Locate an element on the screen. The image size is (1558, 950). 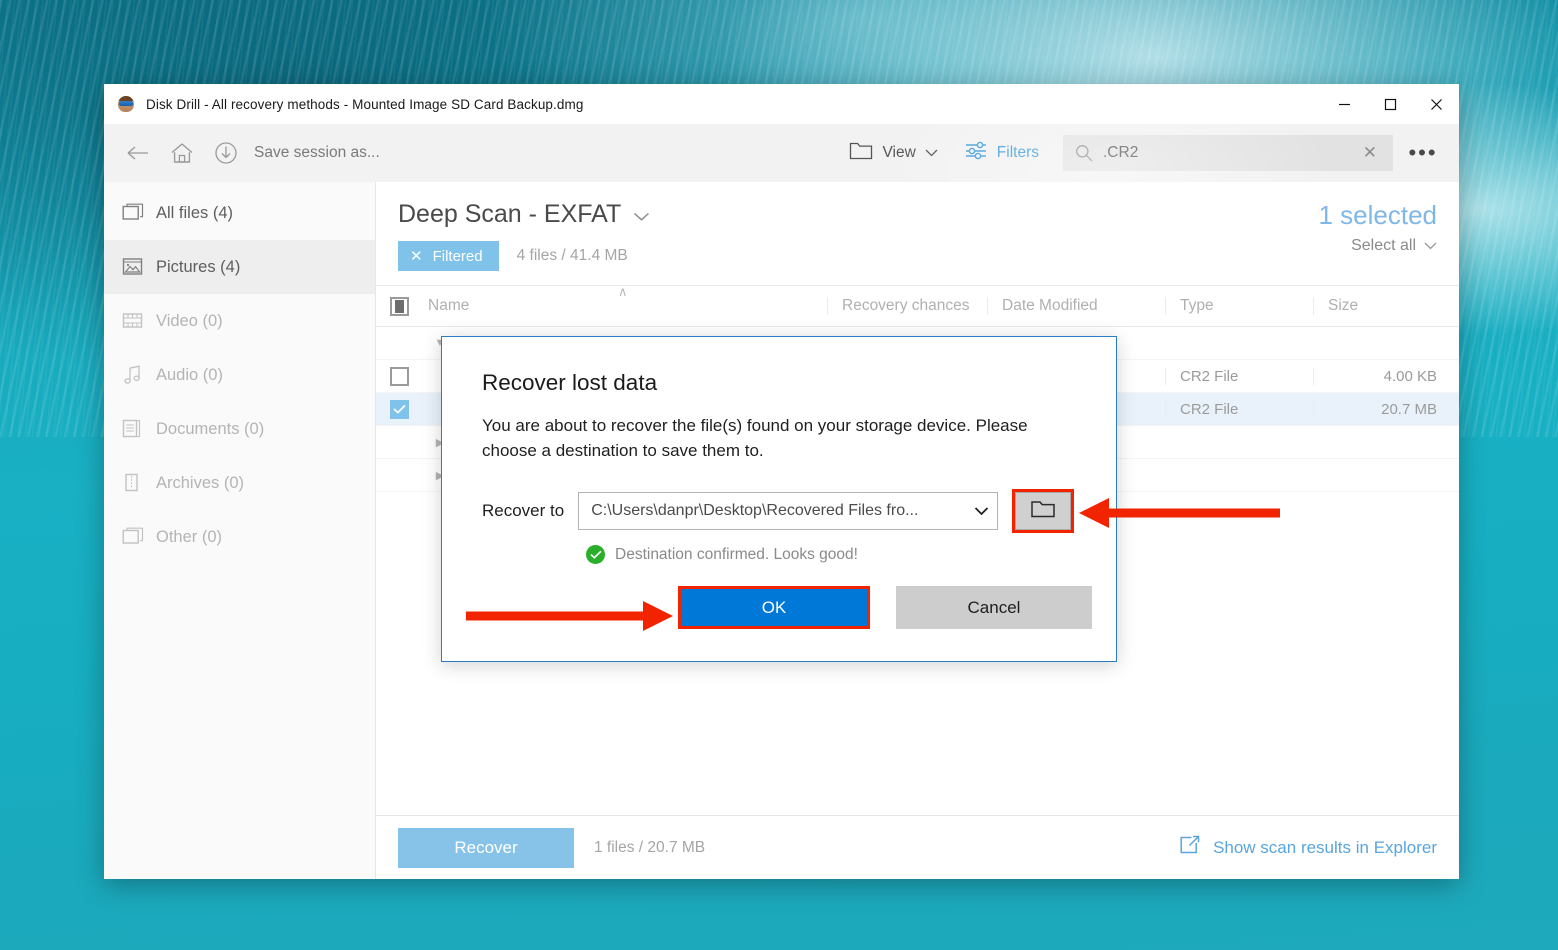
sidebar-item-label: Archives (0) is located at coordinates (200, 482).